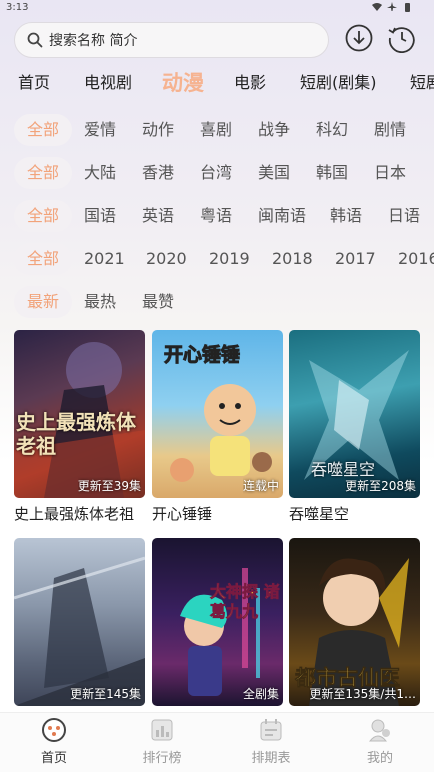 This screenshot has width=434, height=772. Describe the element at coordinates (332, 130) in the screenshot. I see `chip-genre: 科幻` at that location.